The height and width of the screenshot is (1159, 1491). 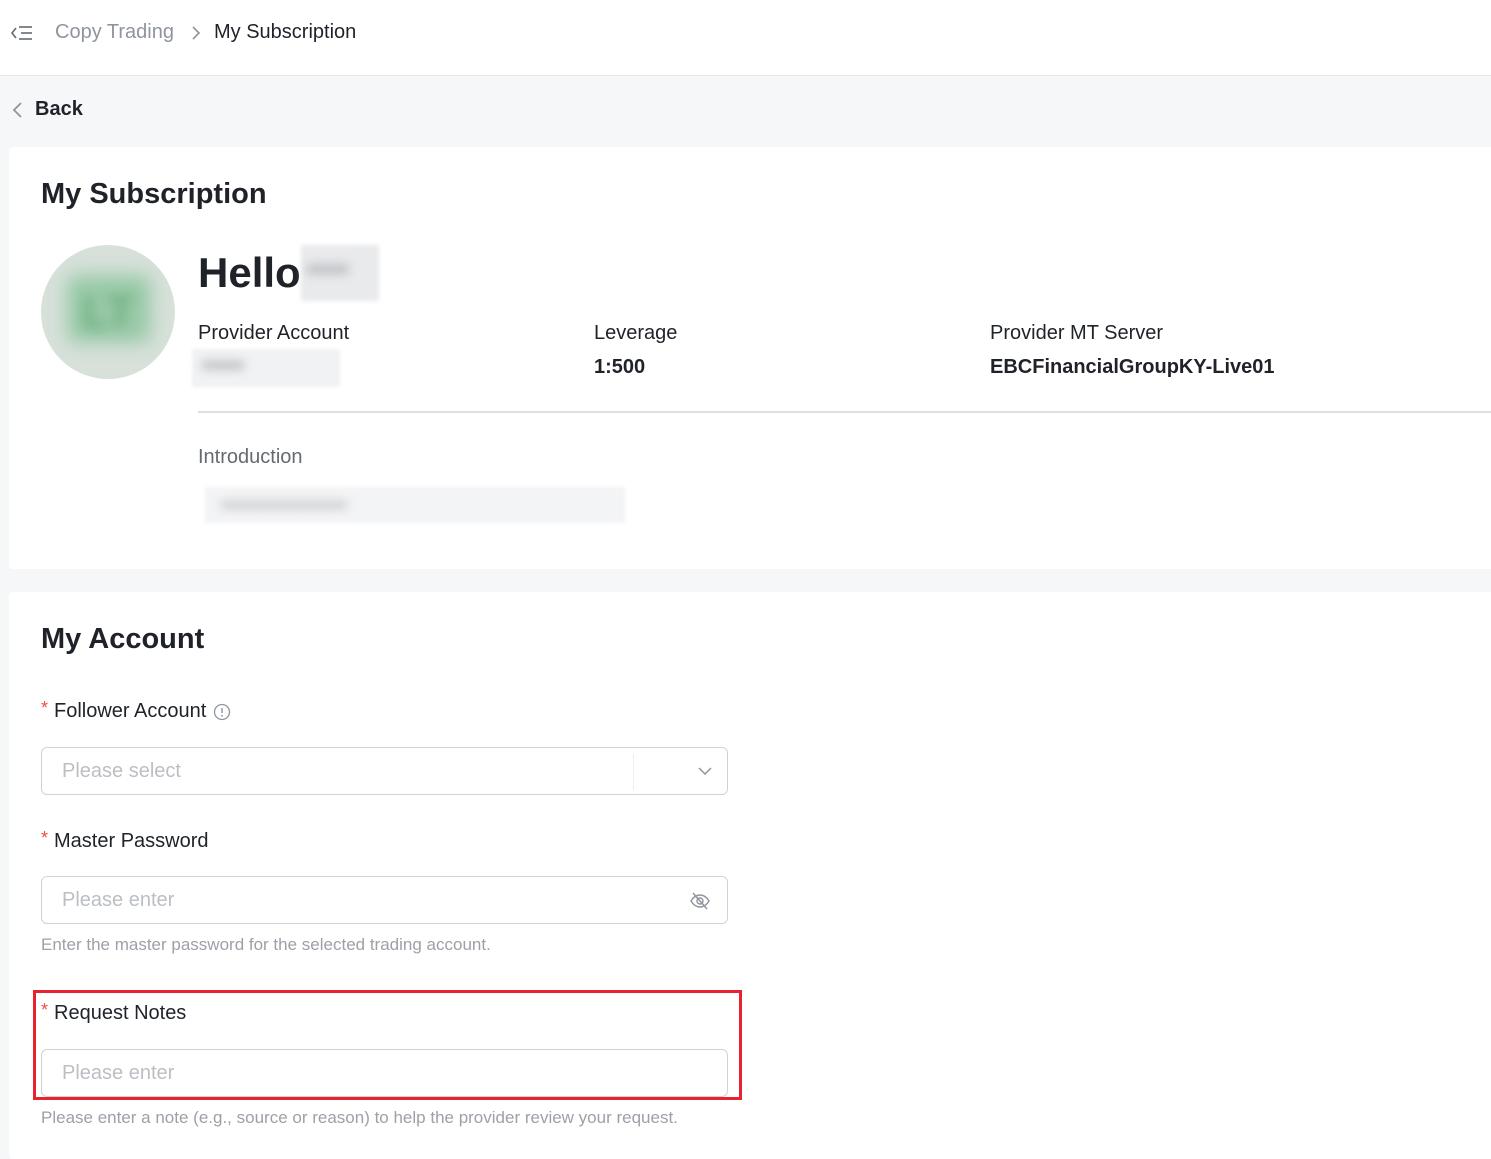 I want to click on back-button: Back, so click(x=46, y=109).